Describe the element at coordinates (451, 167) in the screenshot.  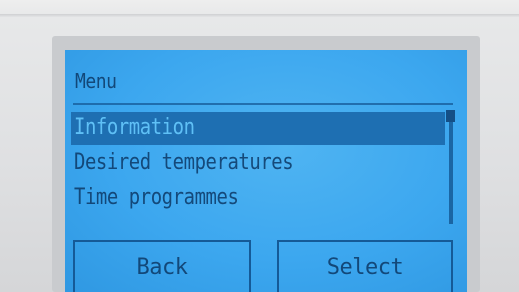
I see `menu-scrollbar` at that location.